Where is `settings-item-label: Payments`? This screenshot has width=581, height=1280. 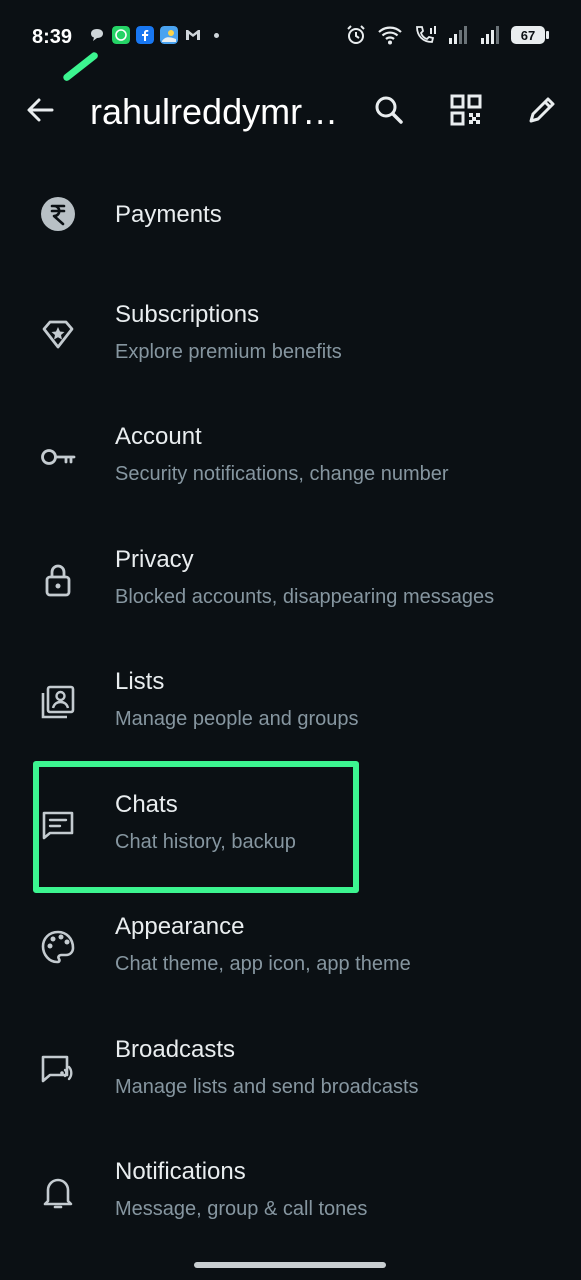
settings-item-label: Payments is located at coordinates (168, 214).